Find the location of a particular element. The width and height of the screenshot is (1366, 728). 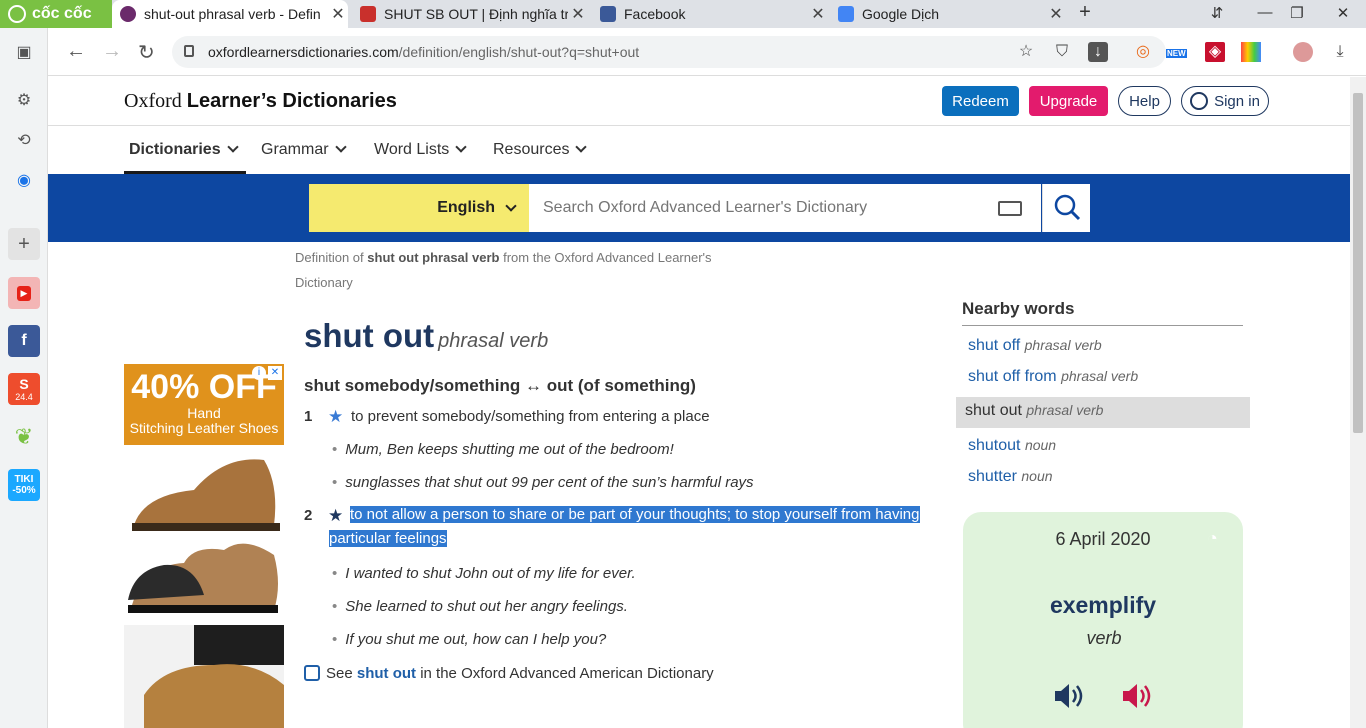

profile-avatar is located at coordinates (1303, 52).